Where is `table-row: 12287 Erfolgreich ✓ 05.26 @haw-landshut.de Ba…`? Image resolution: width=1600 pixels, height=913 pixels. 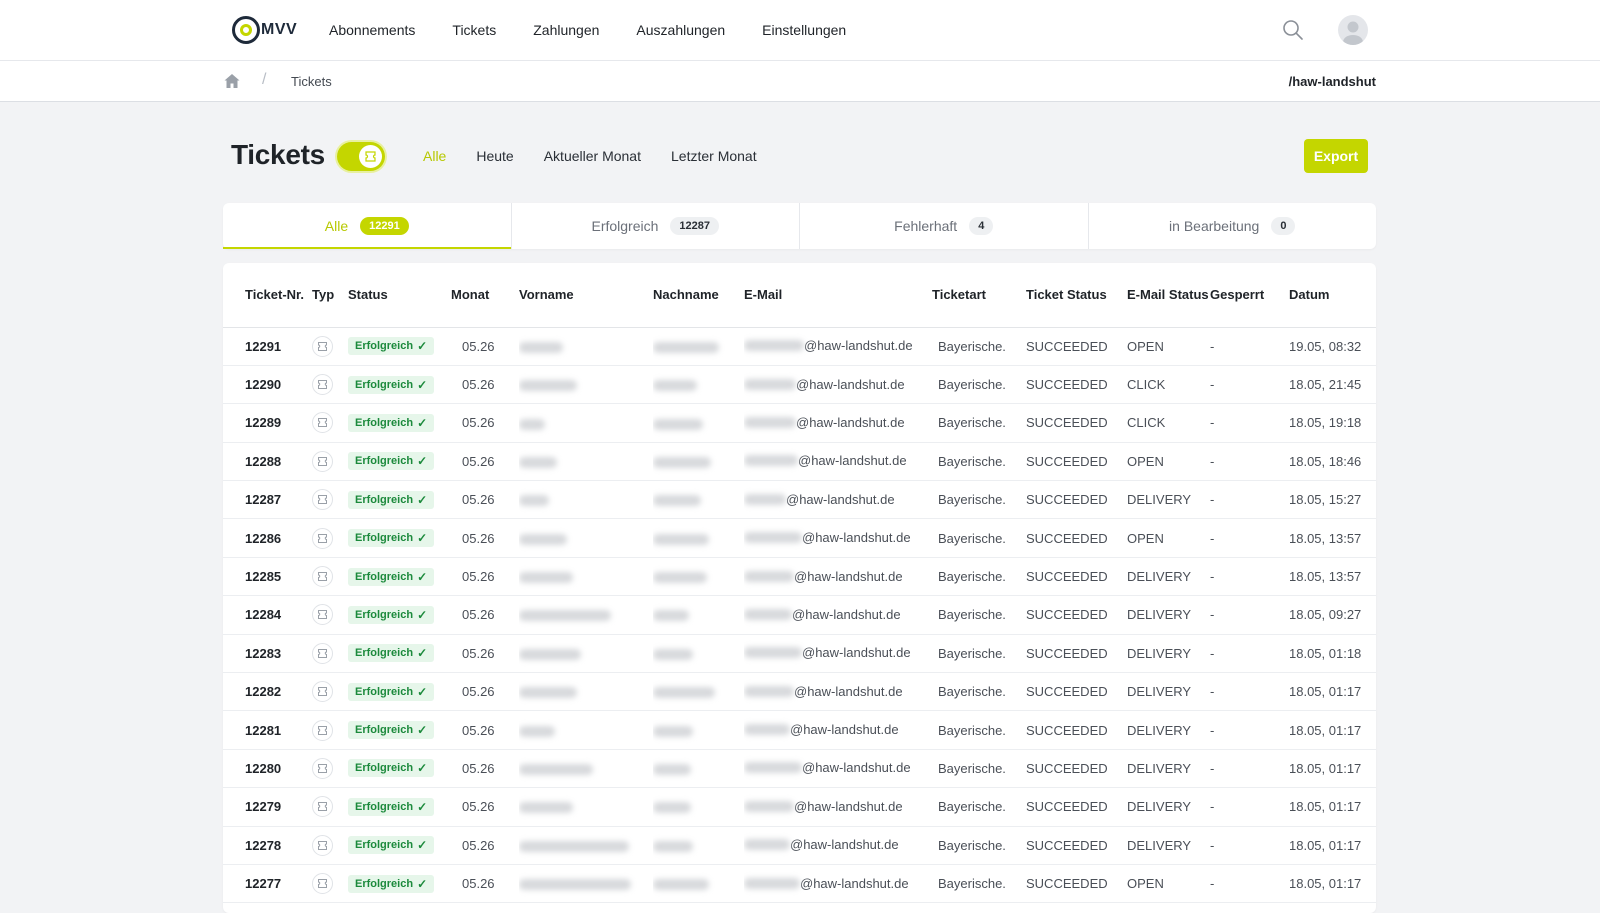
table-row: 12287 Erfolgreich ✓ 05.26 @haw-landshut.de Ba… is located at coordinates (799, 500).